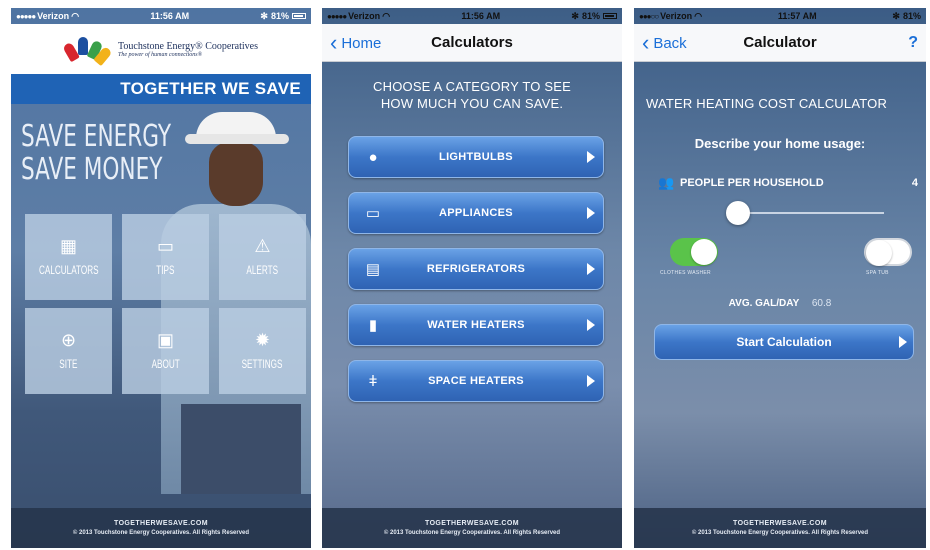 The image size is (930, 550). What do you see at coordinates (913, 43) in the screenshot?
I see `help-button: ?` at bounding box center [913, 43].